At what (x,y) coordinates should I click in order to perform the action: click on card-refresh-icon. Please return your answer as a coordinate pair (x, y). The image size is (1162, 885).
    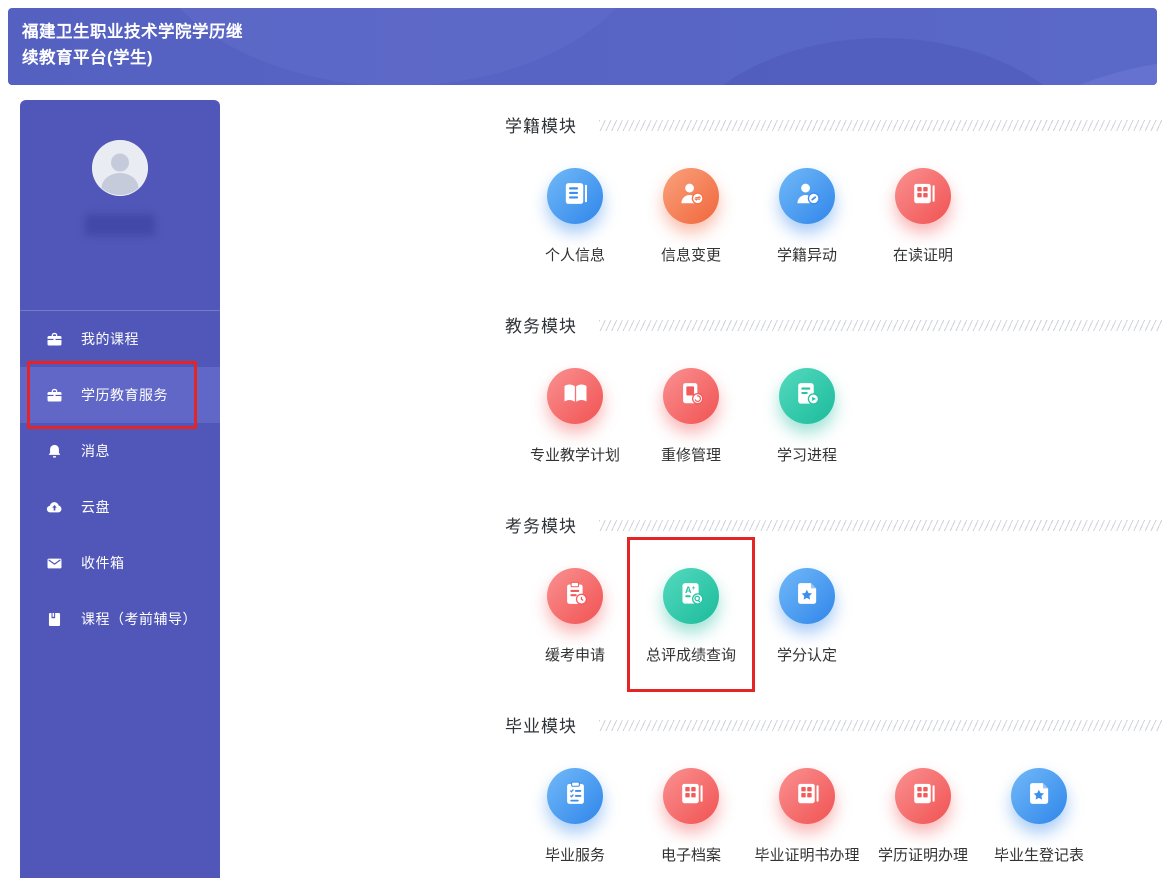
    Looking at the image, I should click on (691, 396).